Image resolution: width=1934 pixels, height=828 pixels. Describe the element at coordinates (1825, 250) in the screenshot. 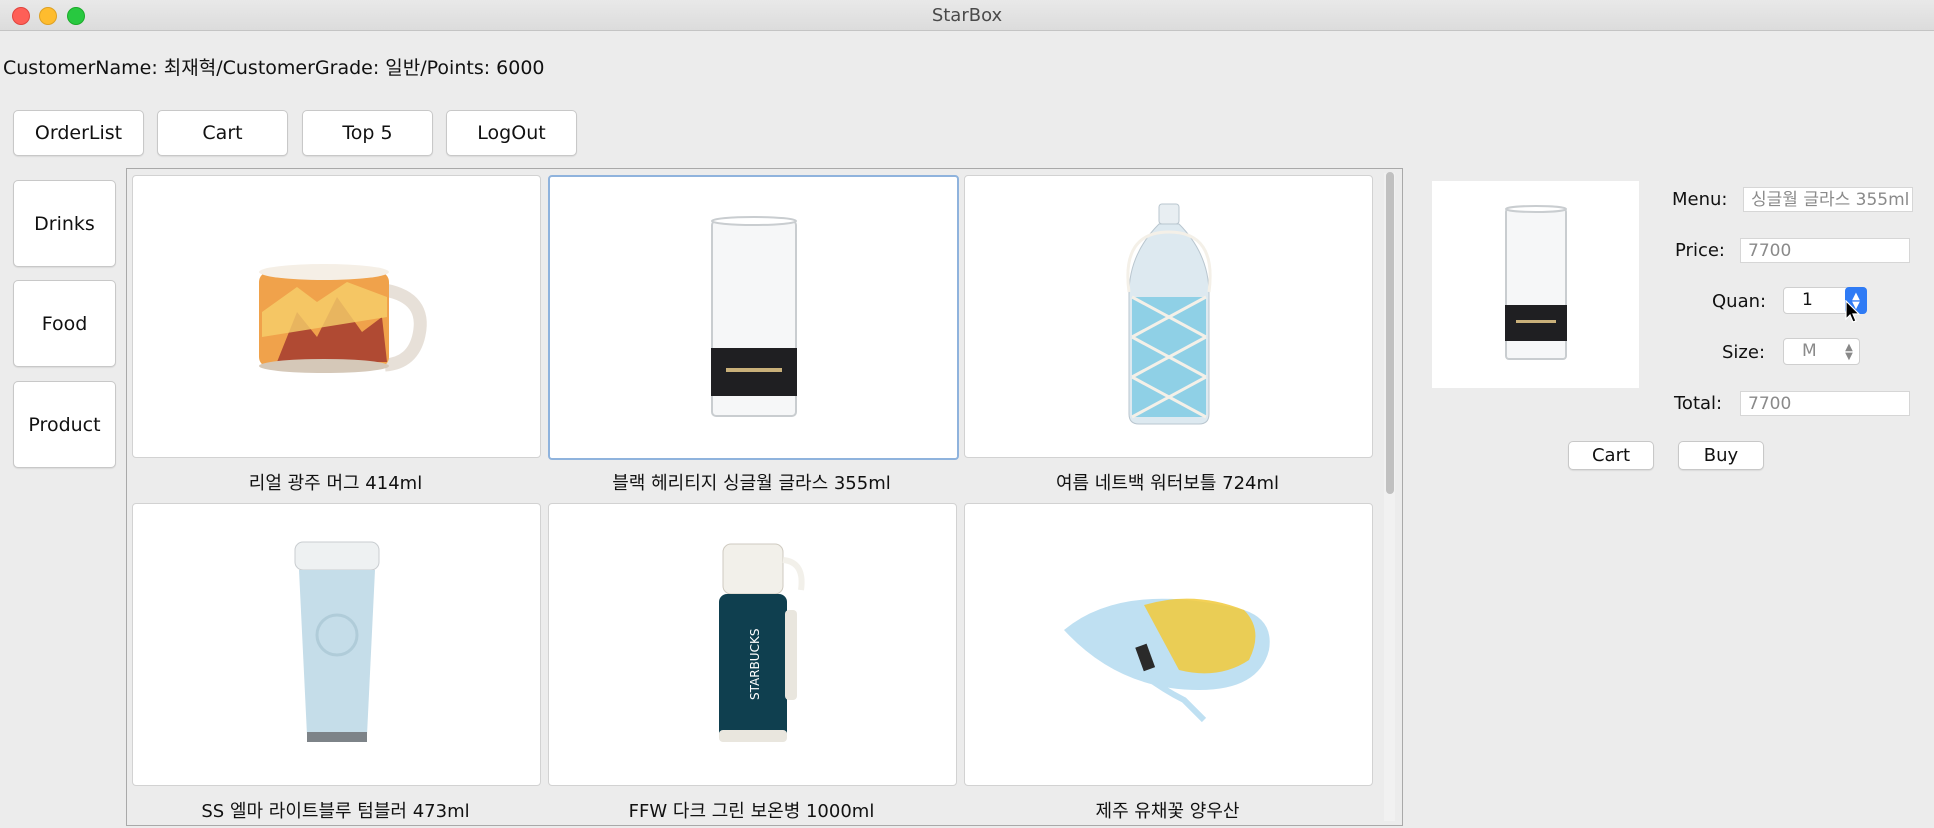

I see `price-field: 7700` at that location.